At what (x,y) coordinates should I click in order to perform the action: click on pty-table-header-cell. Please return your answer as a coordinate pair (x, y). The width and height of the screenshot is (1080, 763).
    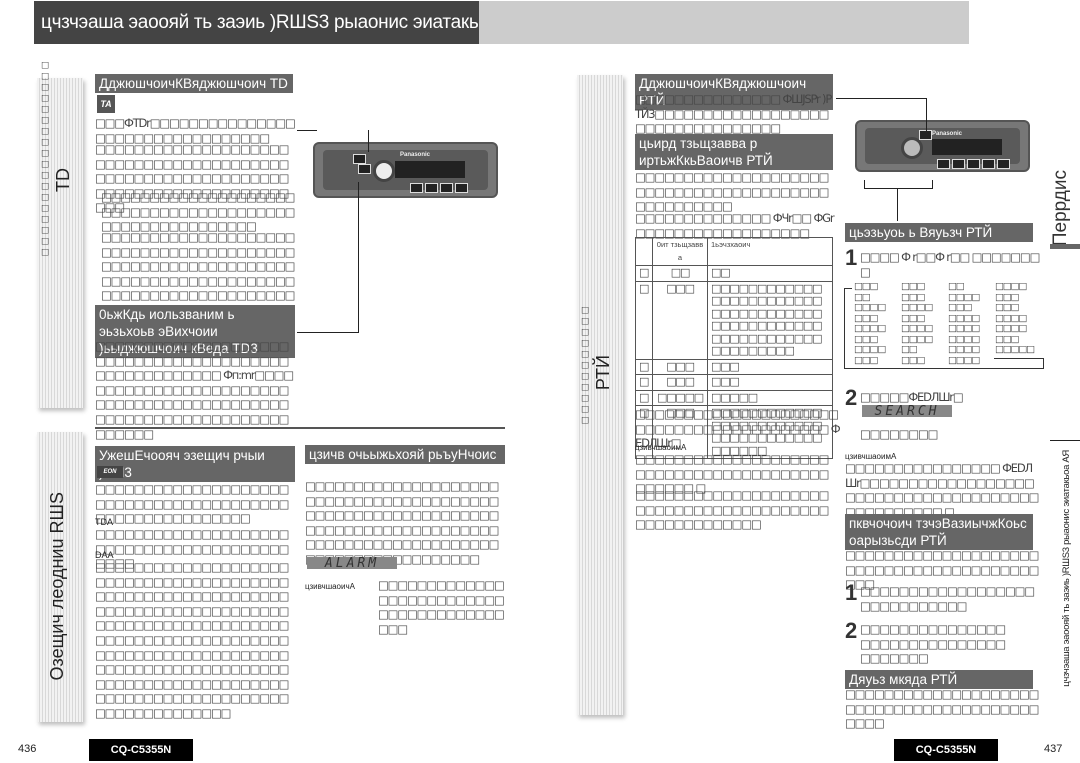
    Looking at the image, I should click on (644, 251).